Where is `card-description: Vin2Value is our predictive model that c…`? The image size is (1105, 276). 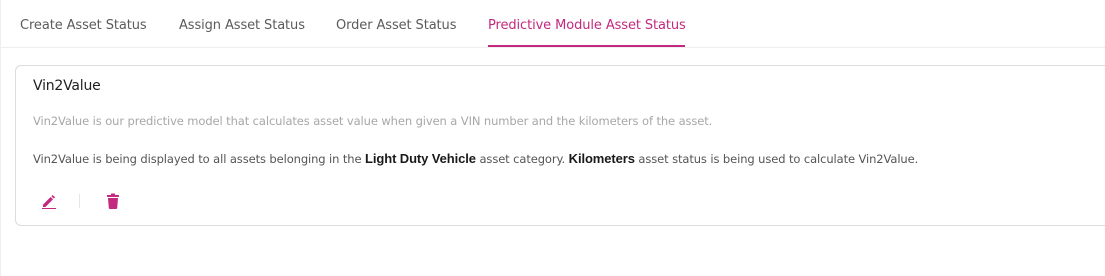 card-description: Vin2Value is our predictive model that c… is located at coordinates (373, 121).